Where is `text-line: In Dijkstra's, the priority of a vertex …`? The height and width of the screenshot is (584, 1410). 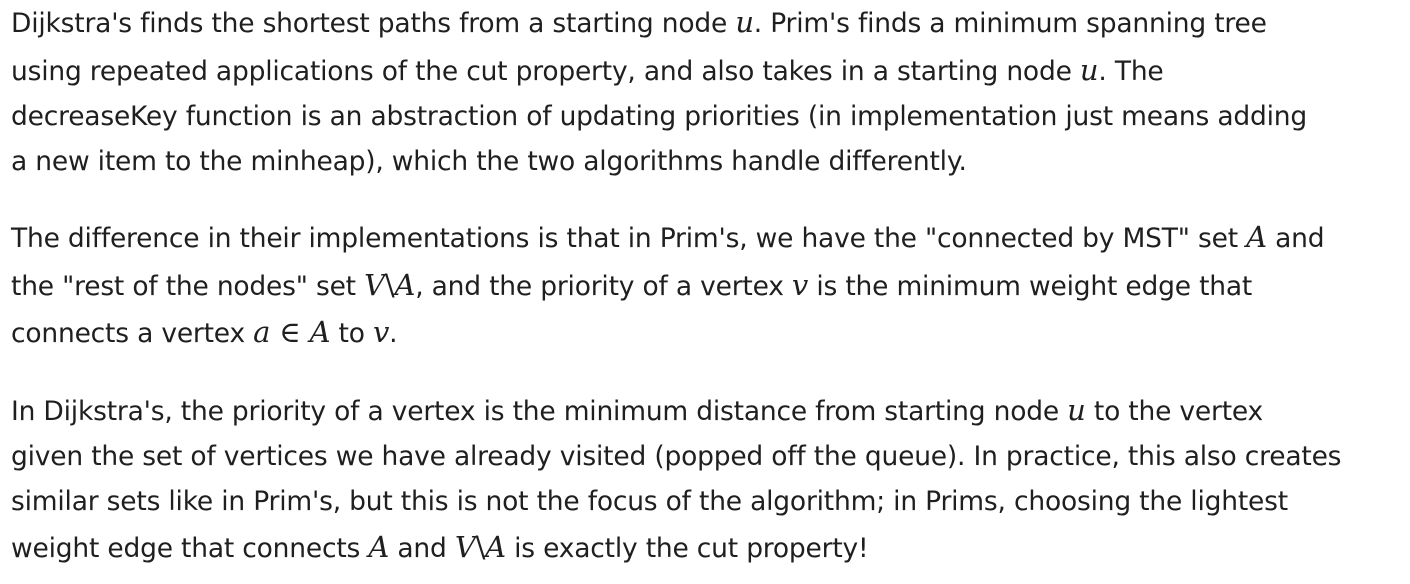
text-line: In Dijkstra's, the priority of a vertex … is located at coordinates (637, 411).